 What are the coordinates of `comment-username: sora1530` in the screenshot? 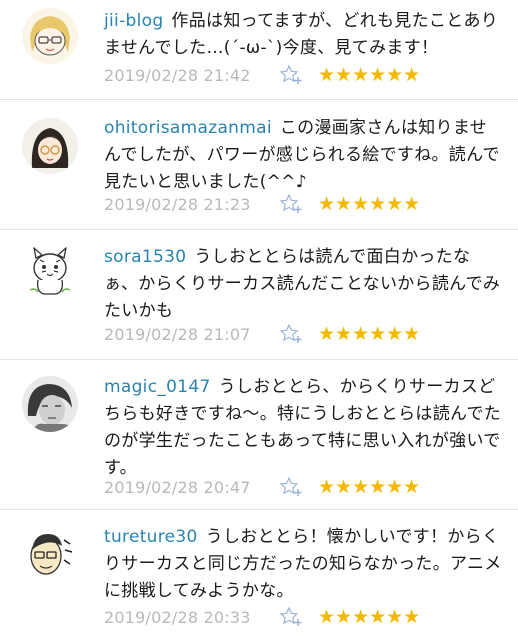 It's located at (145, 257).